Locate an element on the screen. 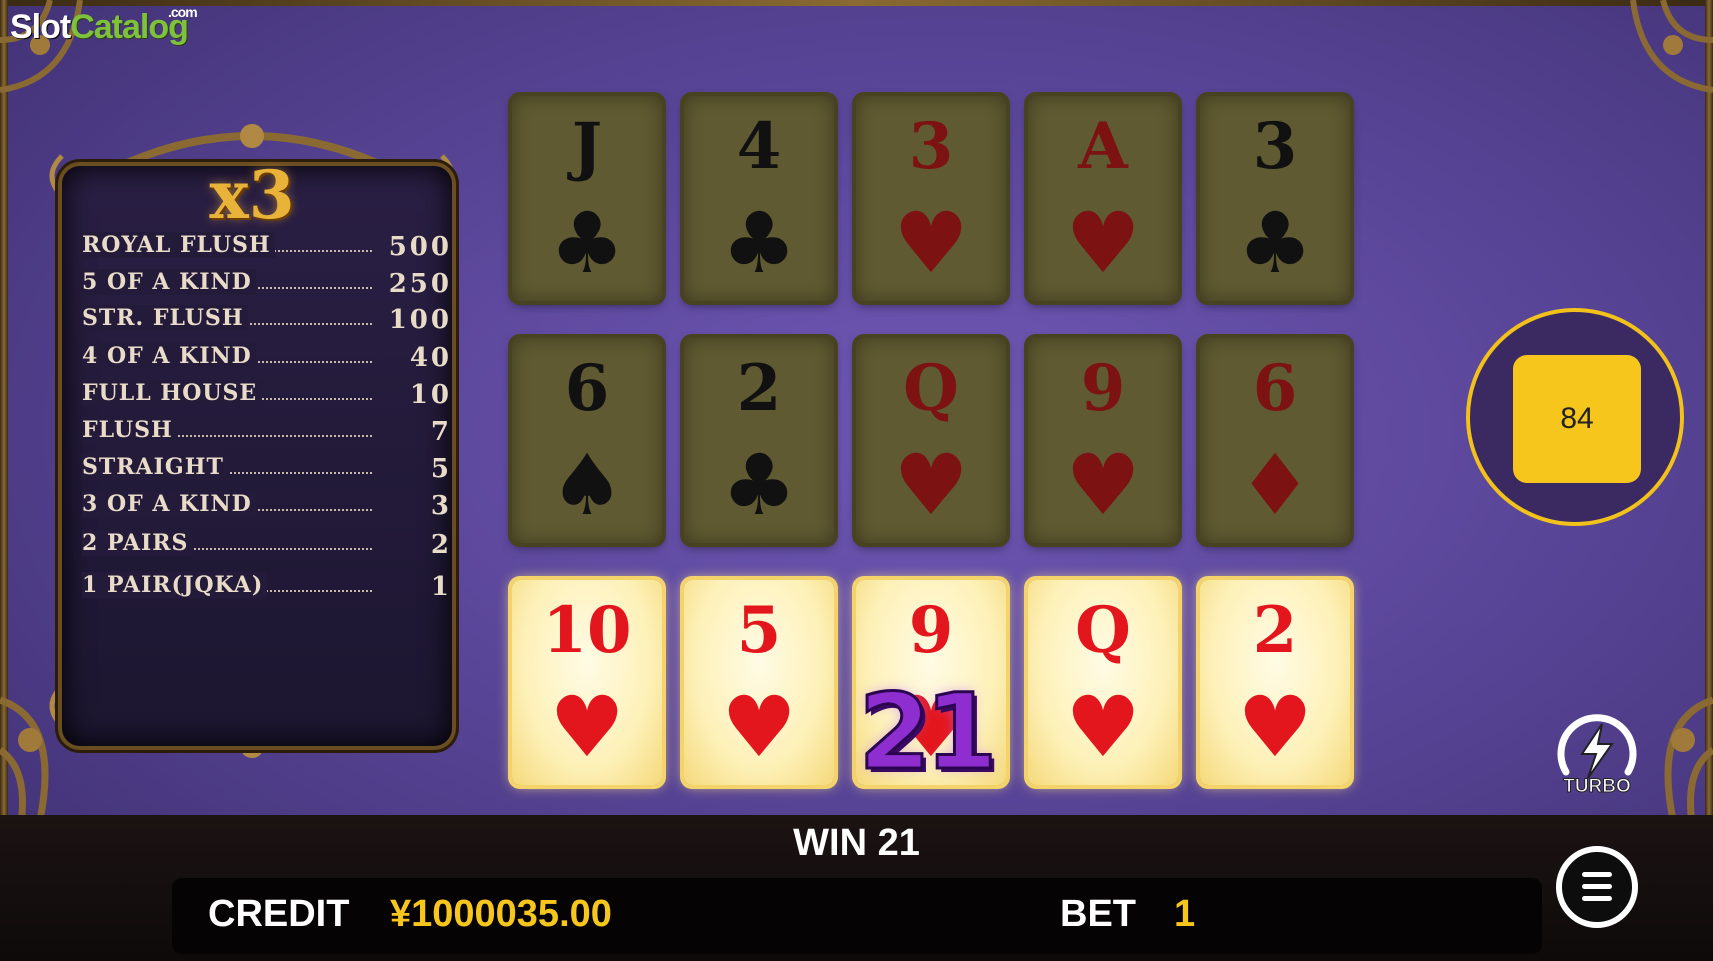 The width and height of the screenshot is (1713, 961). win-amount-popup: 21 is located at coordinates (928, 732).